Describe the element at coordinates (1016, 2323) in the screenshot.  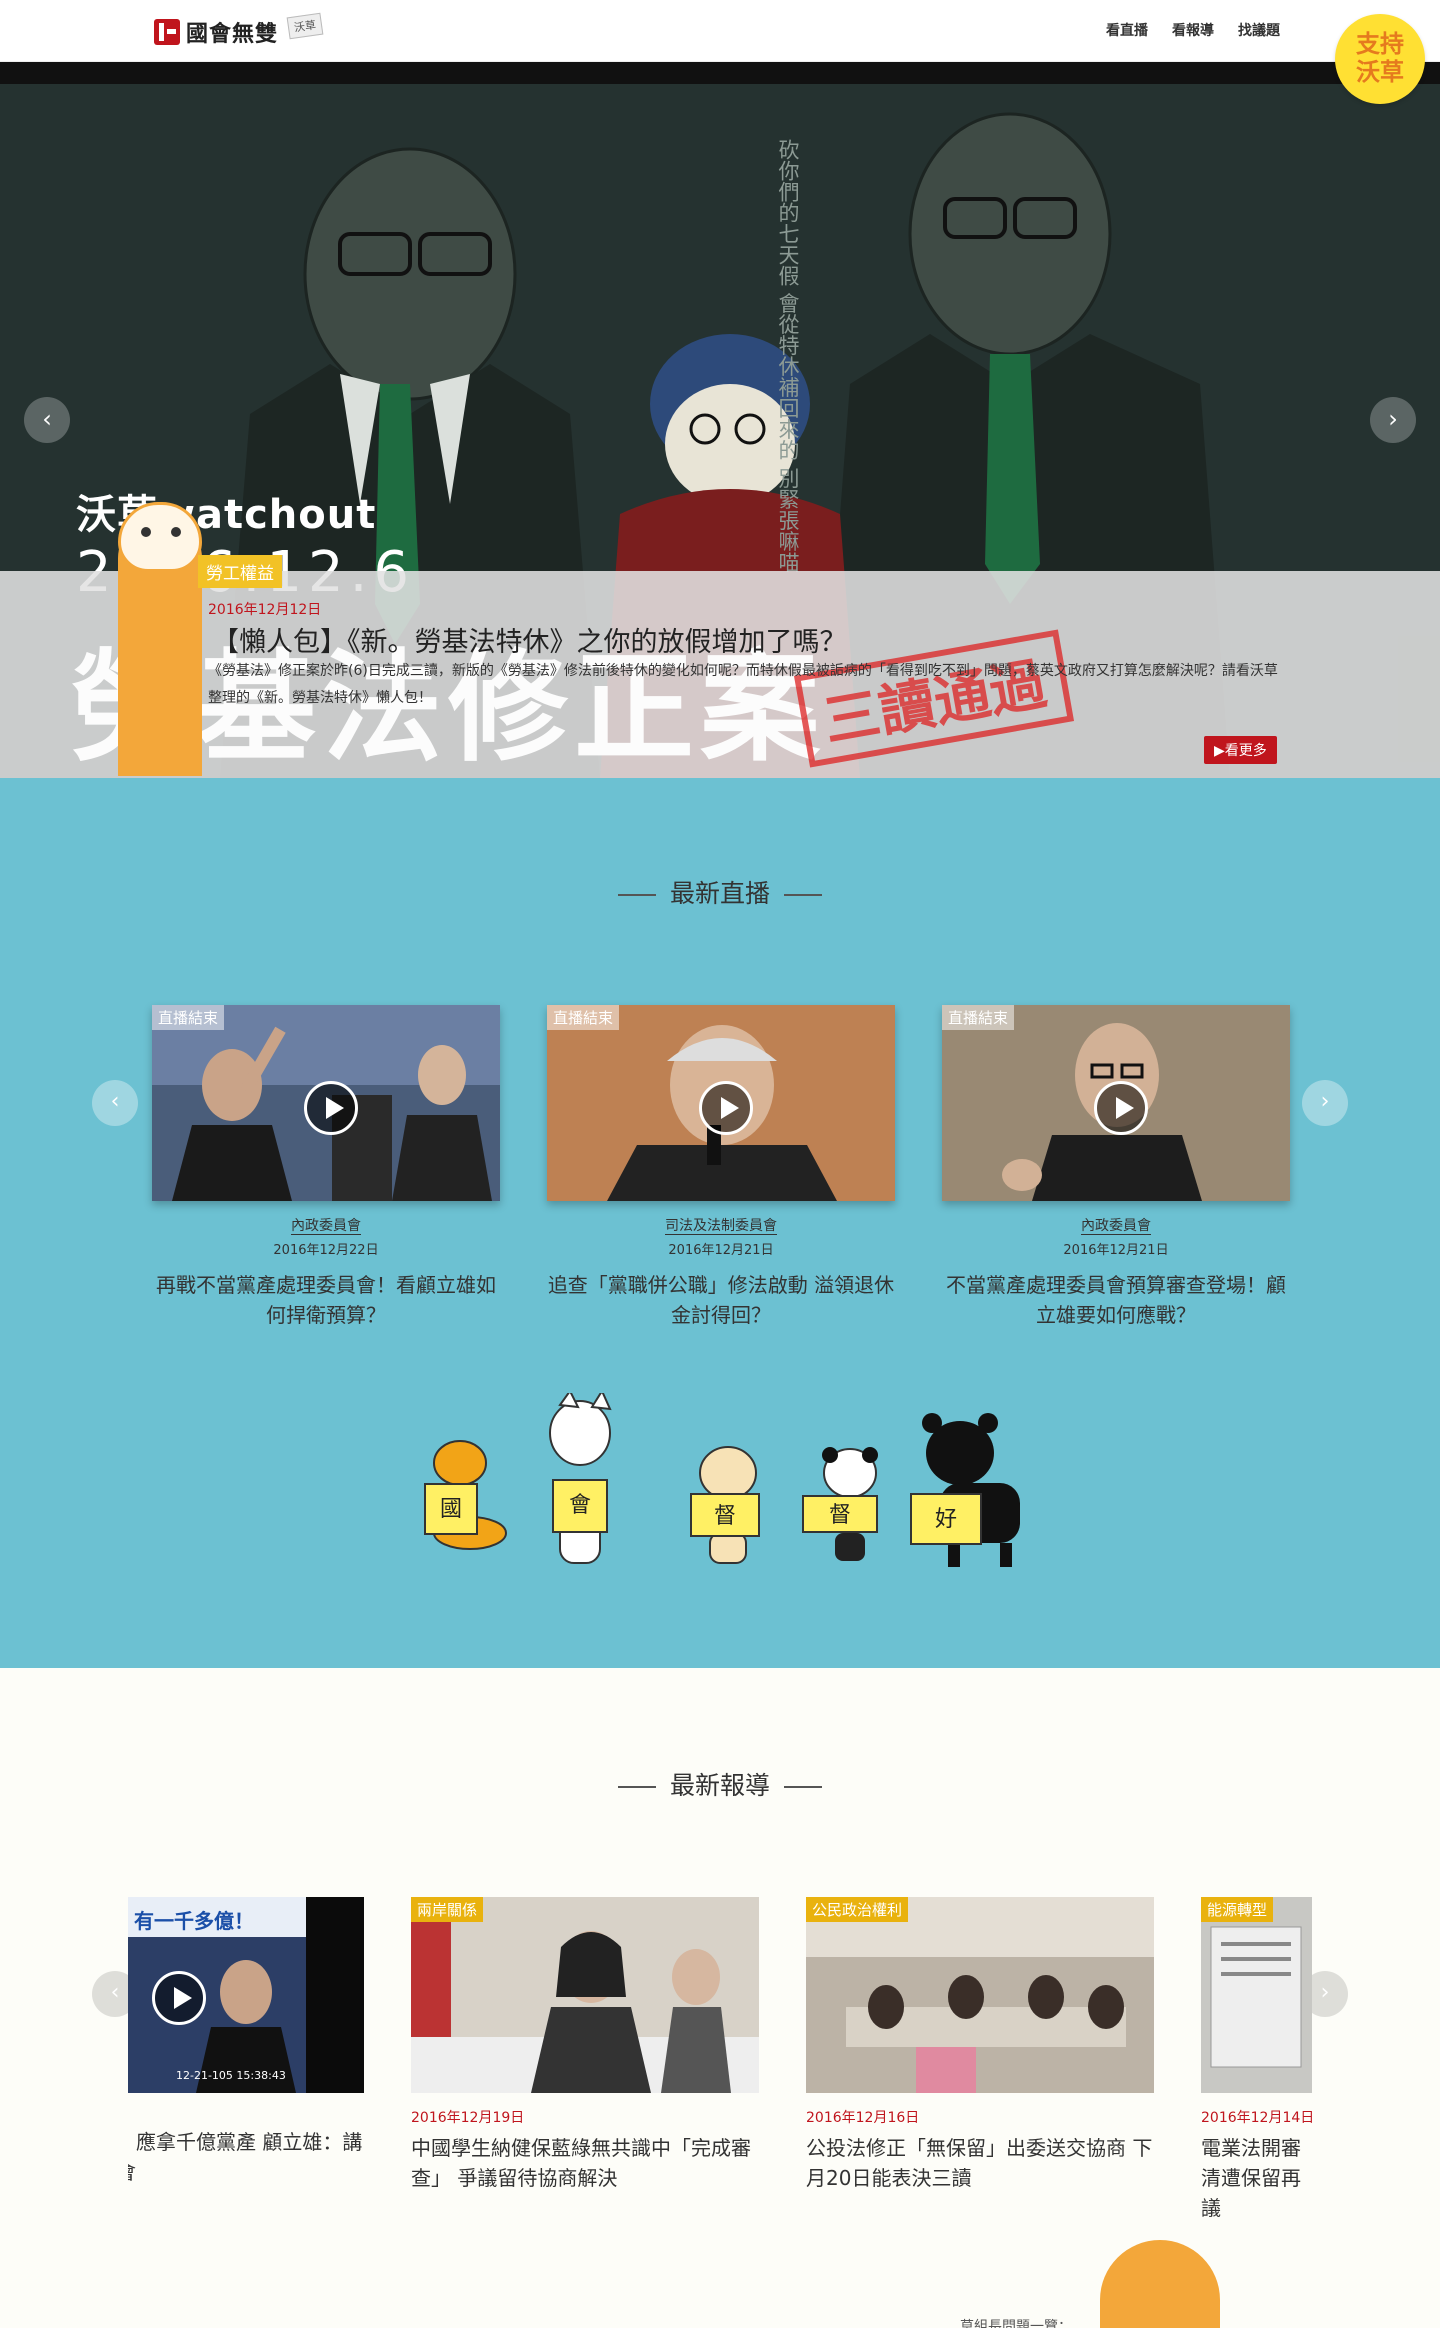
I see `footer-peek-text: 草組長問題一覽：` at that location.